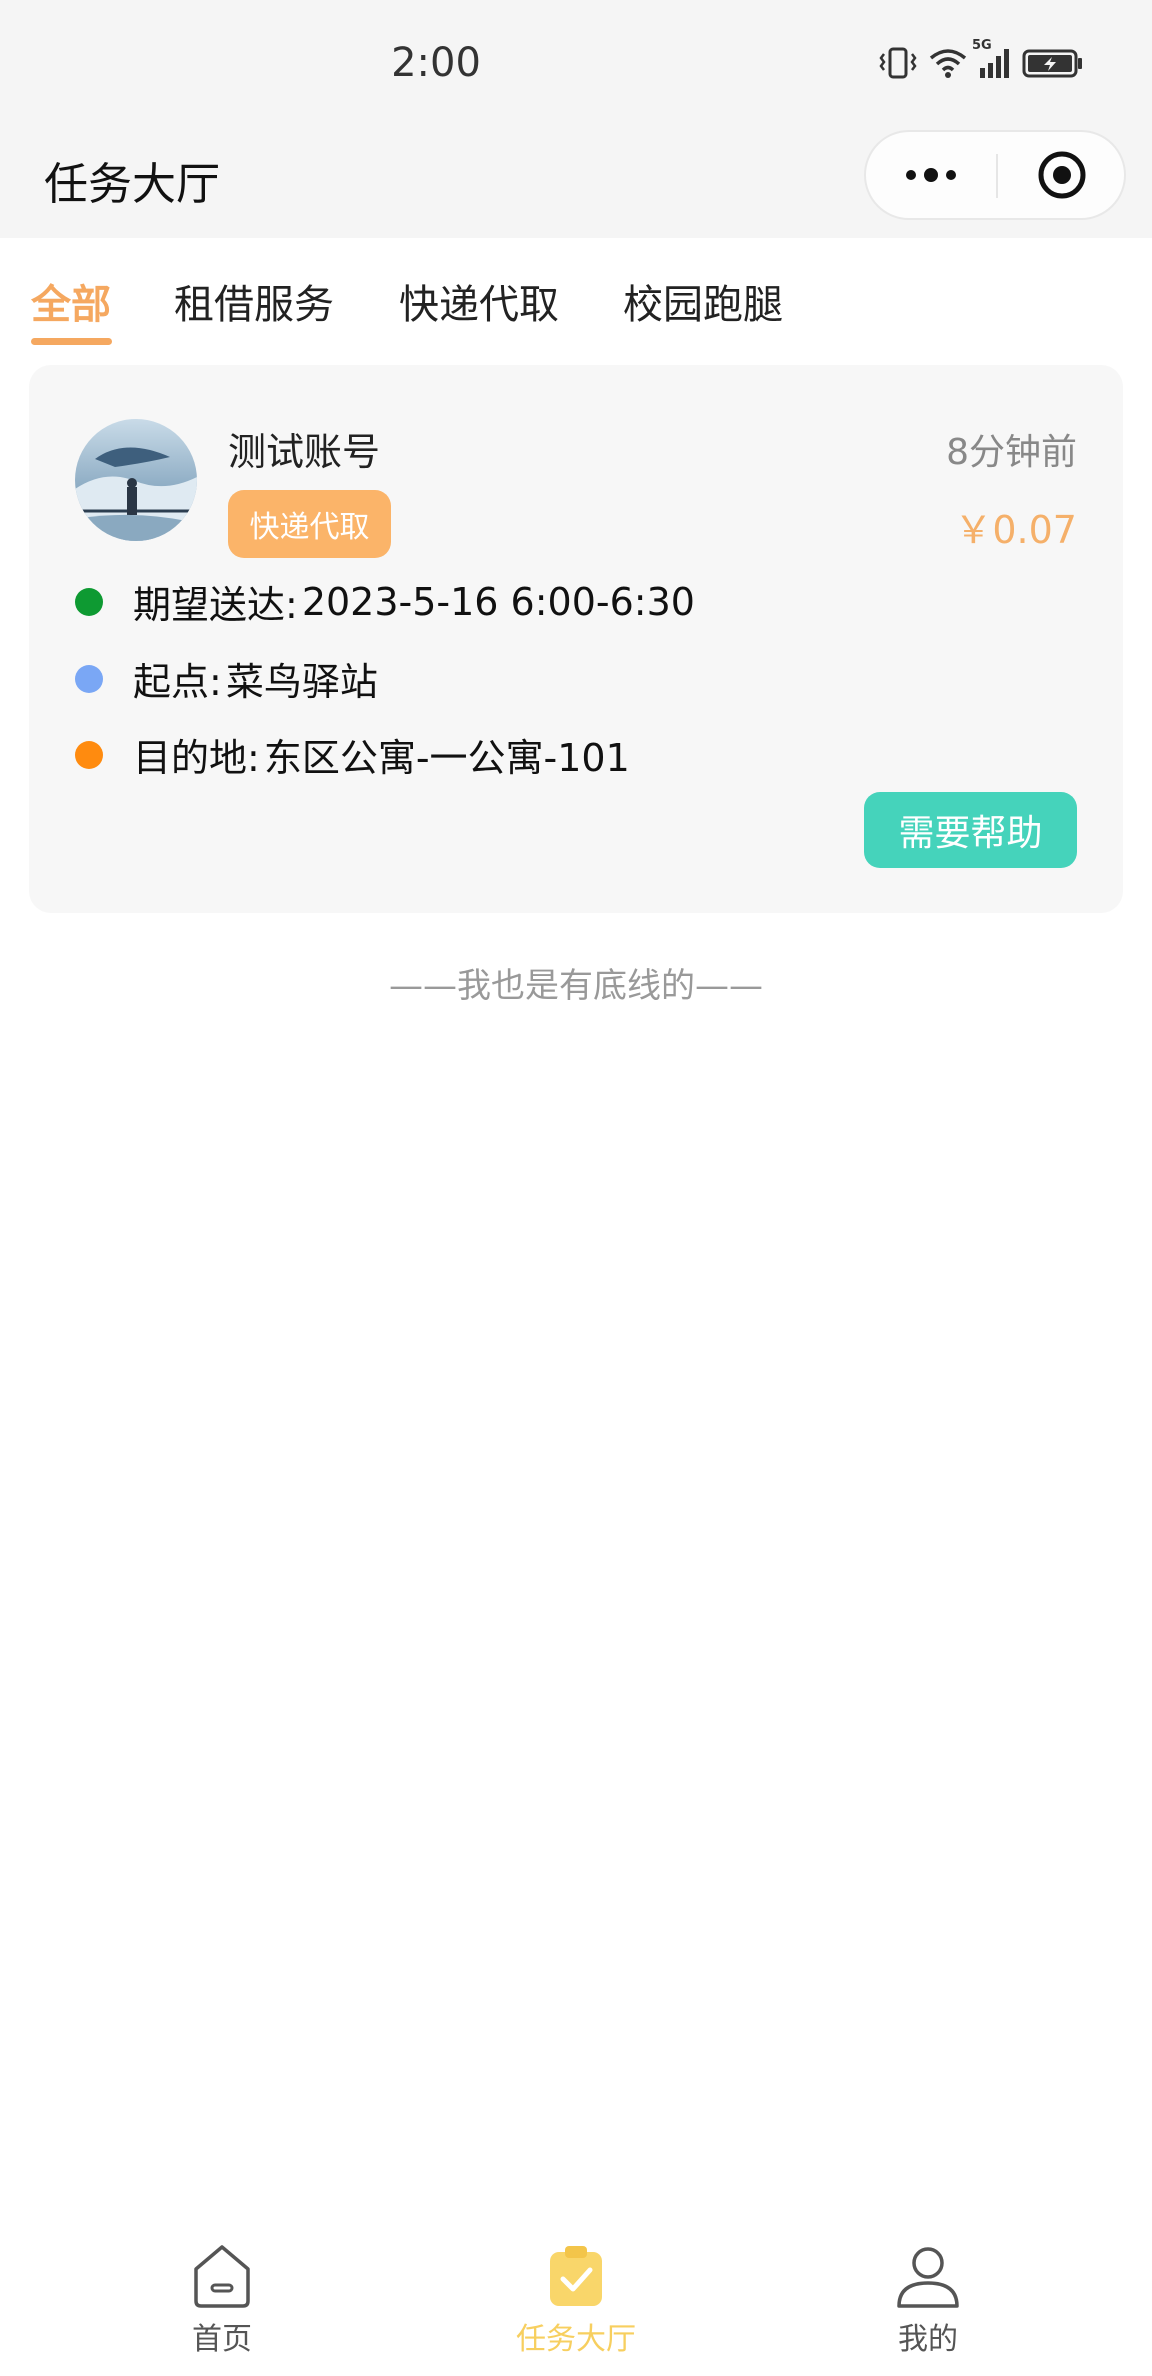  I want to click on active-tab-indicator, so click(71, 341).